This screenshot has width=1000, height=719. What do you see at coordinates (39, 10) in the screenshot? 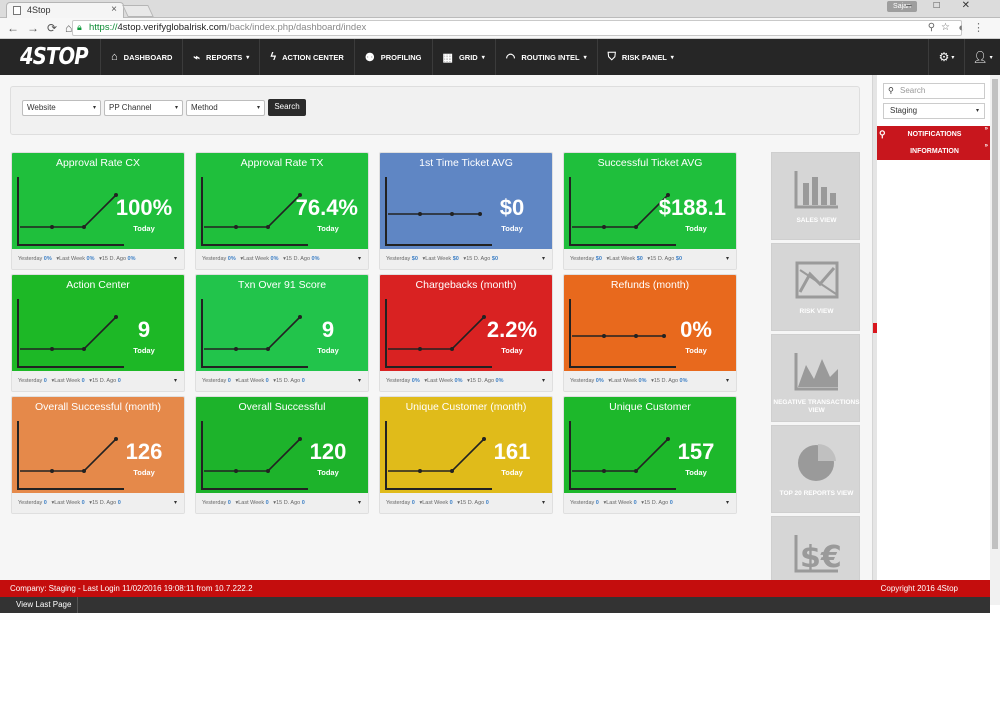
I see `tab-title: 4Stop` at bounding box center [39, 10].